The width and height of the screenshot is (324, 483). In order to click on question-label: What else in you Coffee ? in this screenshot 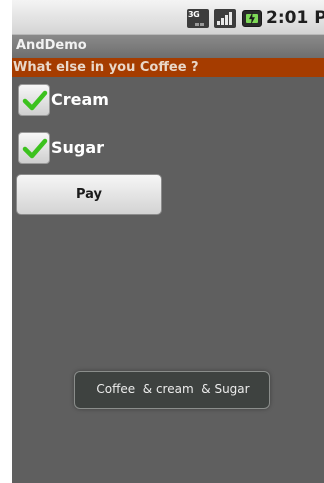, I will do `click(106, 67)`.